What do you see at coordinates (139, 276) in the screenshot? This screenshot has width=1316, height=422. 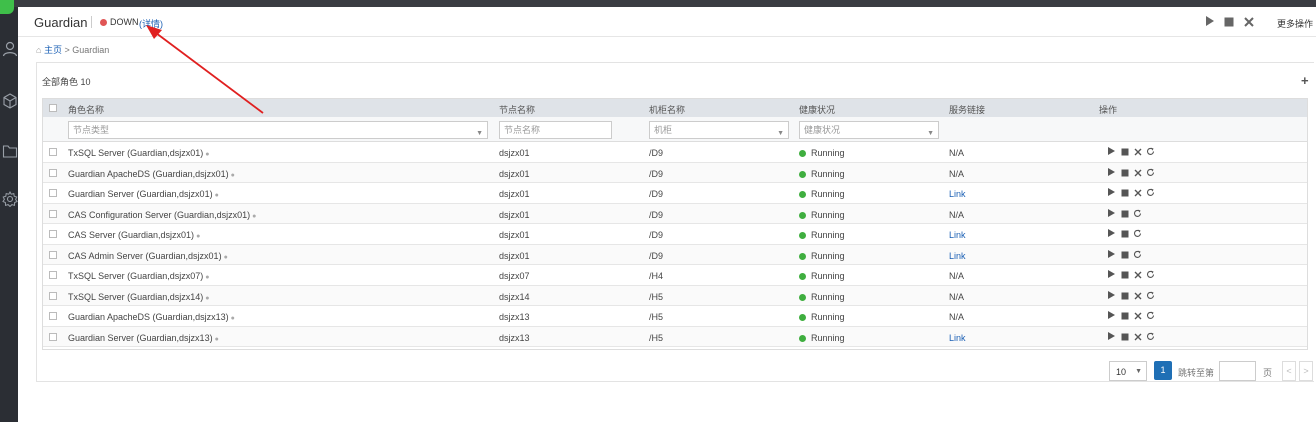 I see `role-name-cell: TxSQL Server (Guardian,dsjzx07) ●` at bounding box center [139, 276].